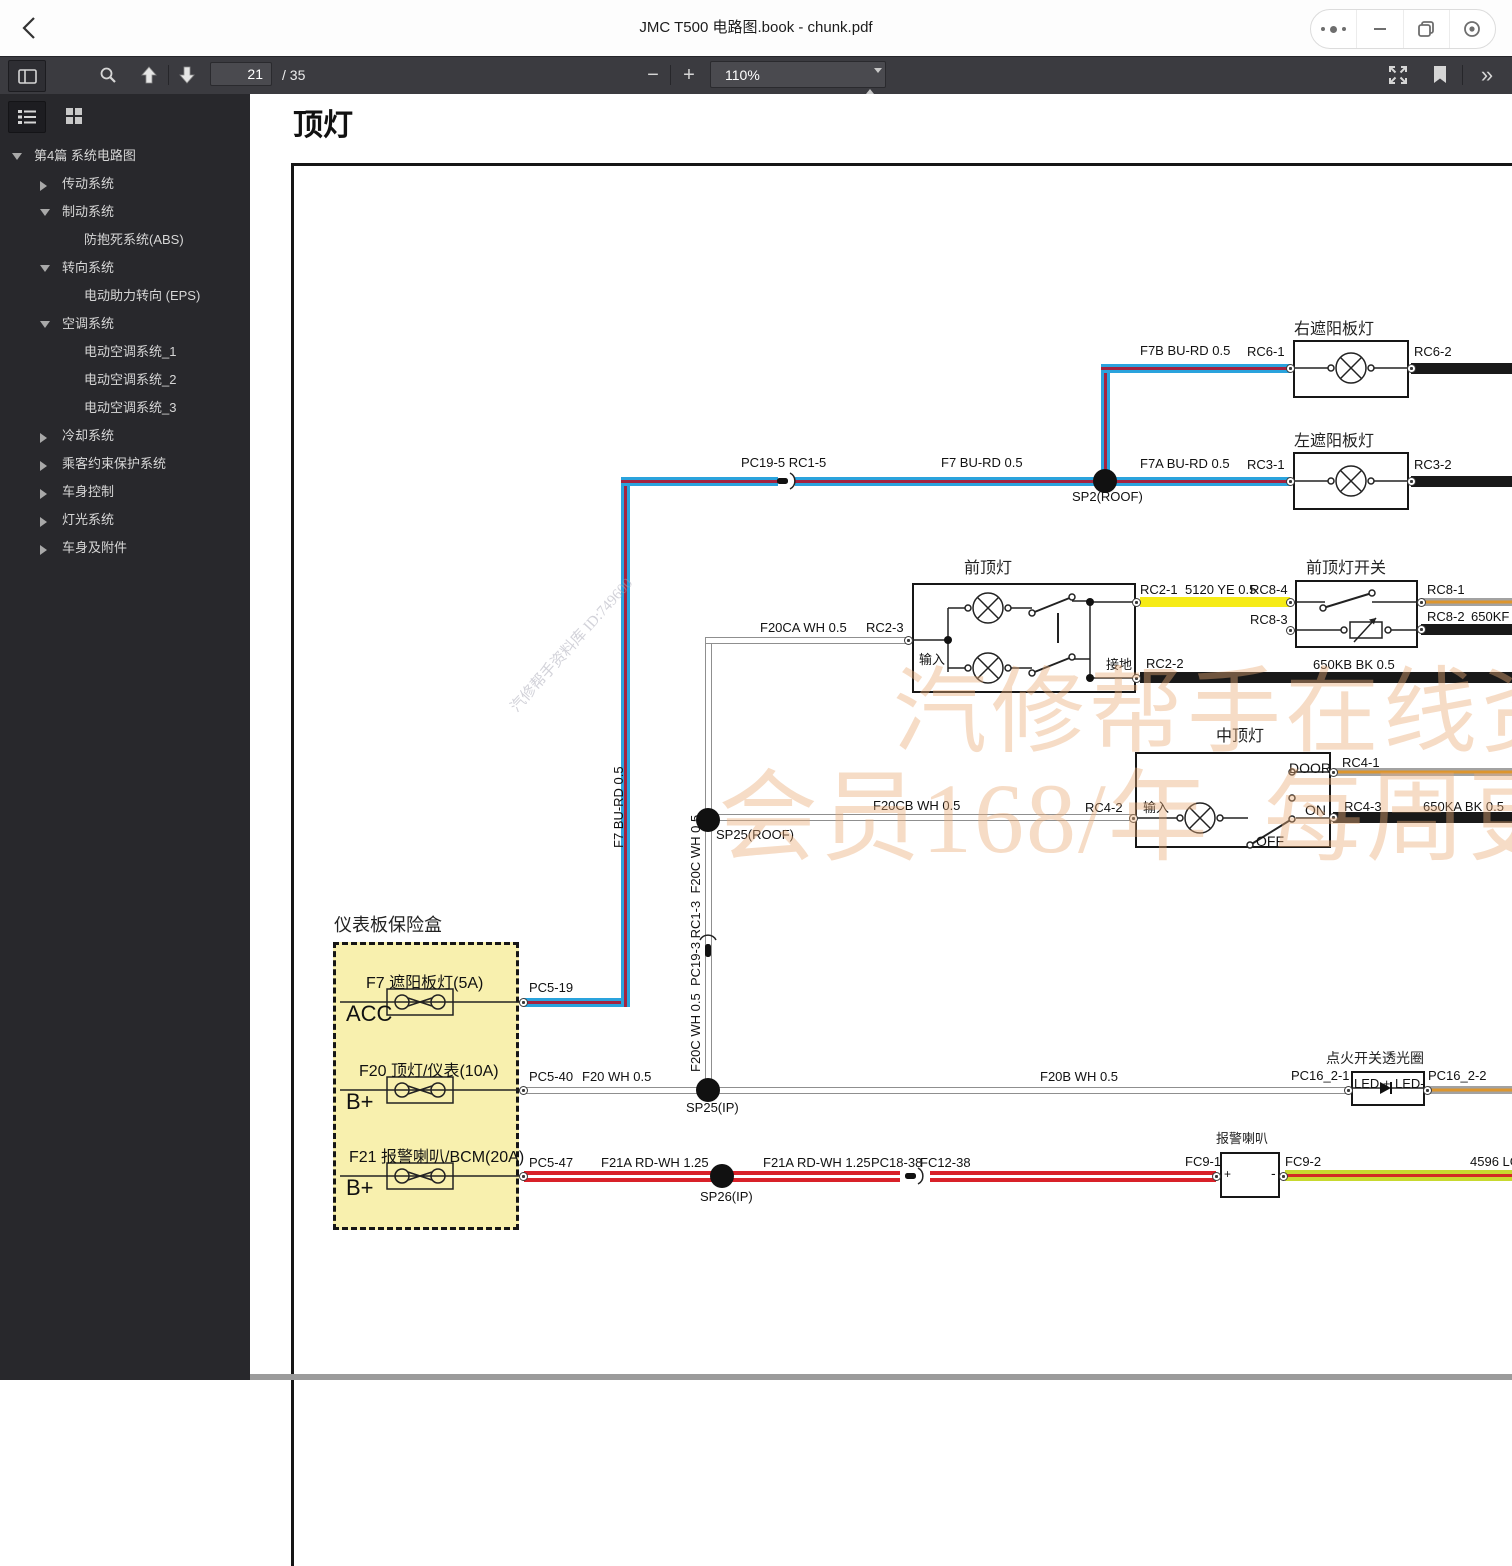 This screenshot has height=1566, width=1512. Describe the element at coordinates (623, 1176) in the screenshot. I see `wire-rdwh` at that location.